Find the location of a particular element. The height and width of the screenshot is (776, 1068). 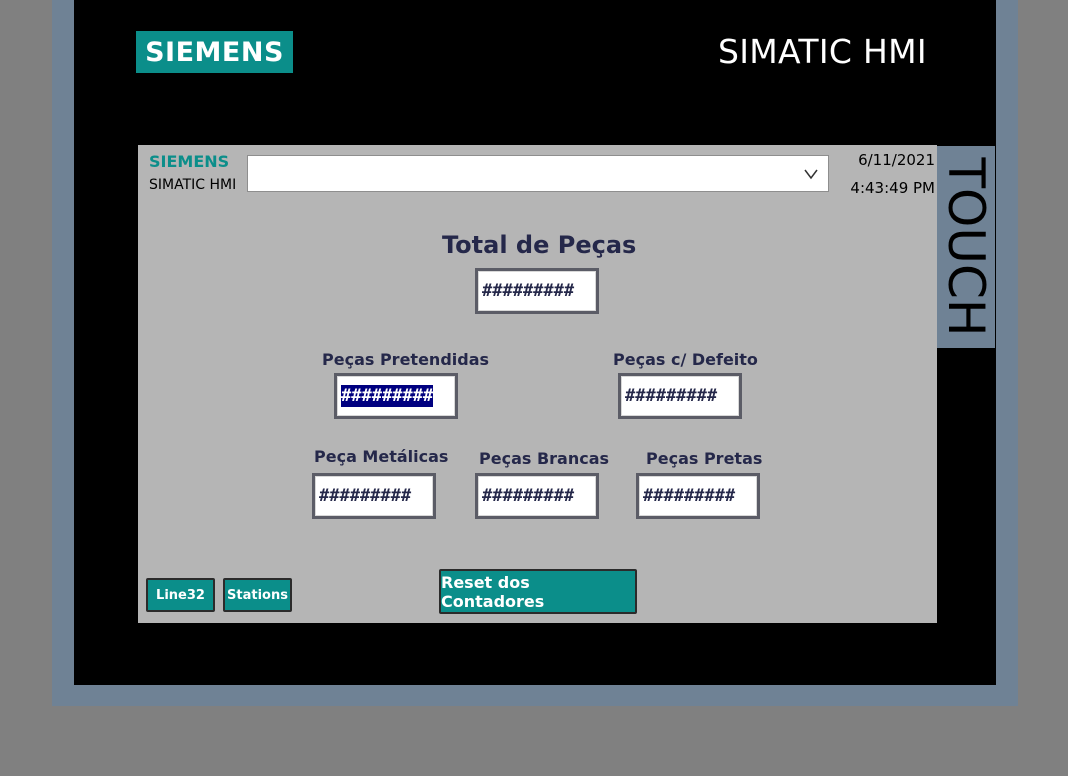

screen-selector-dropdown is located at coordinates (538, 173).